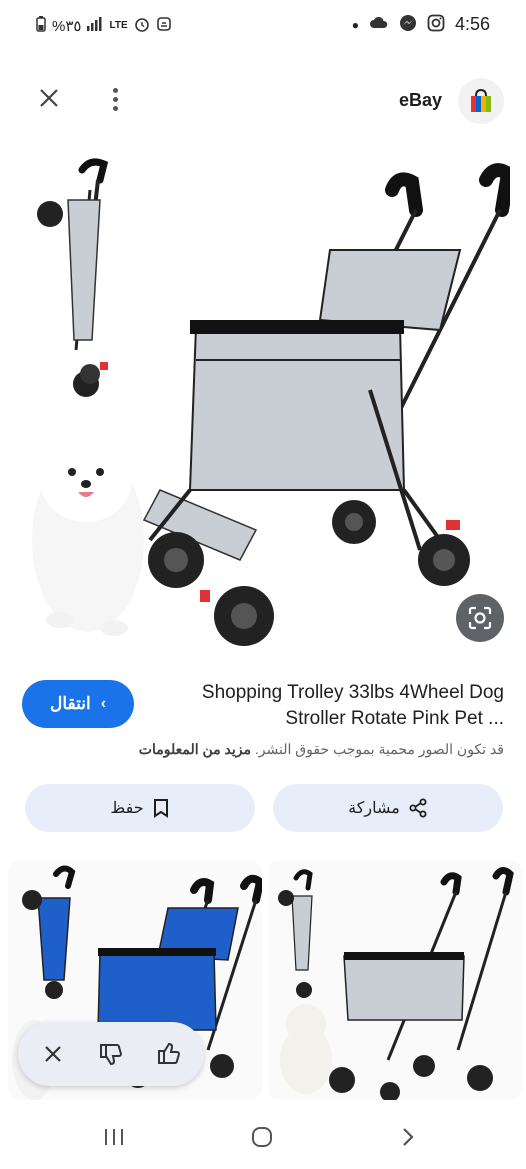 This screenshot has height=1169, width=526. I want to click on cloud-icon, so click(379, 24).